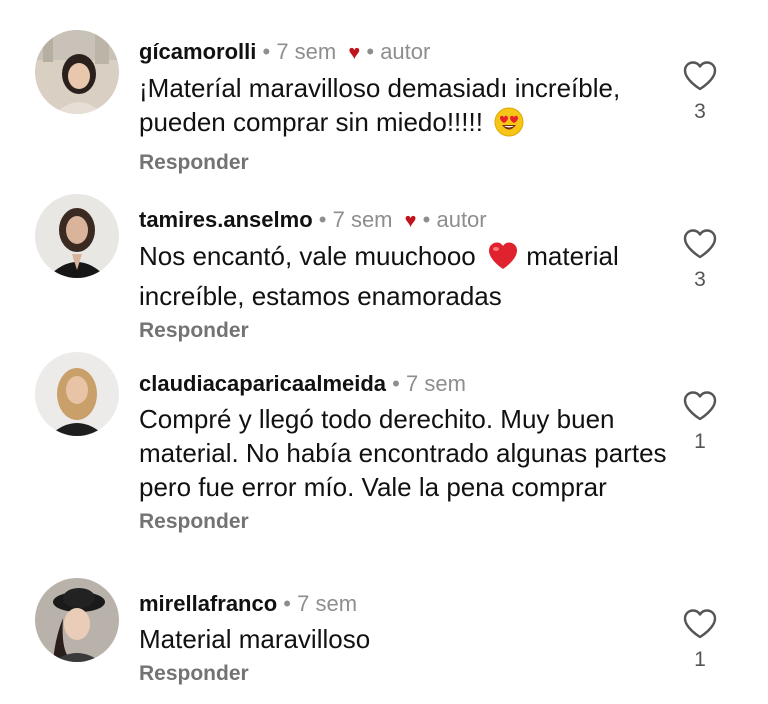 This screenshot has width=768, height=704. I want to click on comment-text: Material maravilloso, so click(255, 639).